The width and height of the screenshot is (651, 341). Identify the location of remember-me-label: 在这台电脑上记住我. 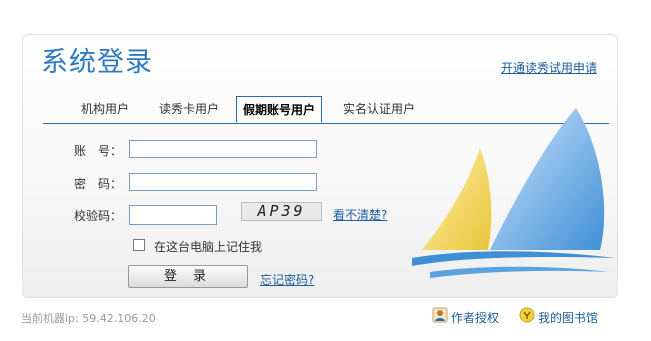
(208, 247).